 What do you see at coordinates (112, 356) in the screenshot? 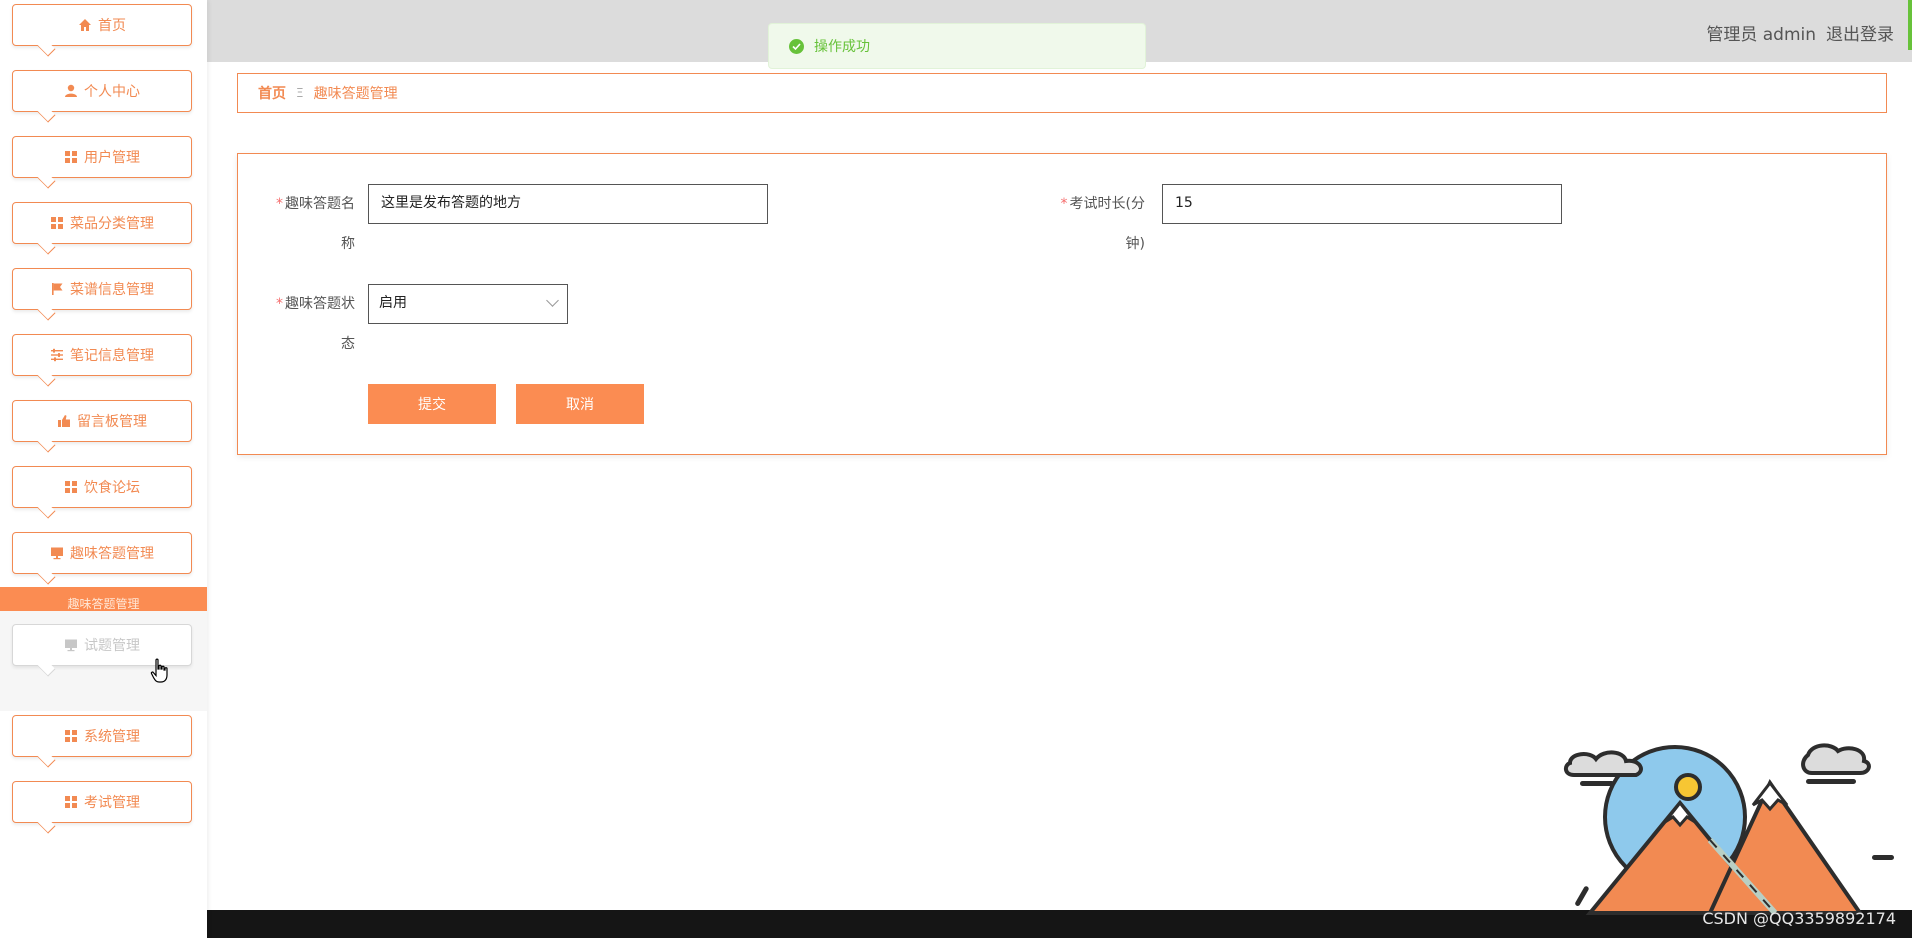
I see `sidebar-item-label: 笔记信息管理` at bounding box center [112, 356].